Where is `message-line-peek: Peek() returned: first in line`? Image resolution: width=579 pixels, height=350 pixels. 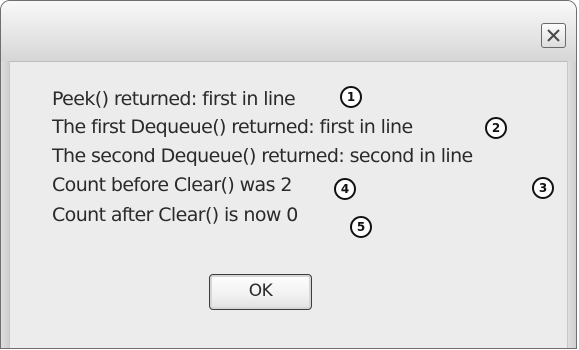
message-line-peek: Peek() returned: first in line is located at coordinates (174, 99).